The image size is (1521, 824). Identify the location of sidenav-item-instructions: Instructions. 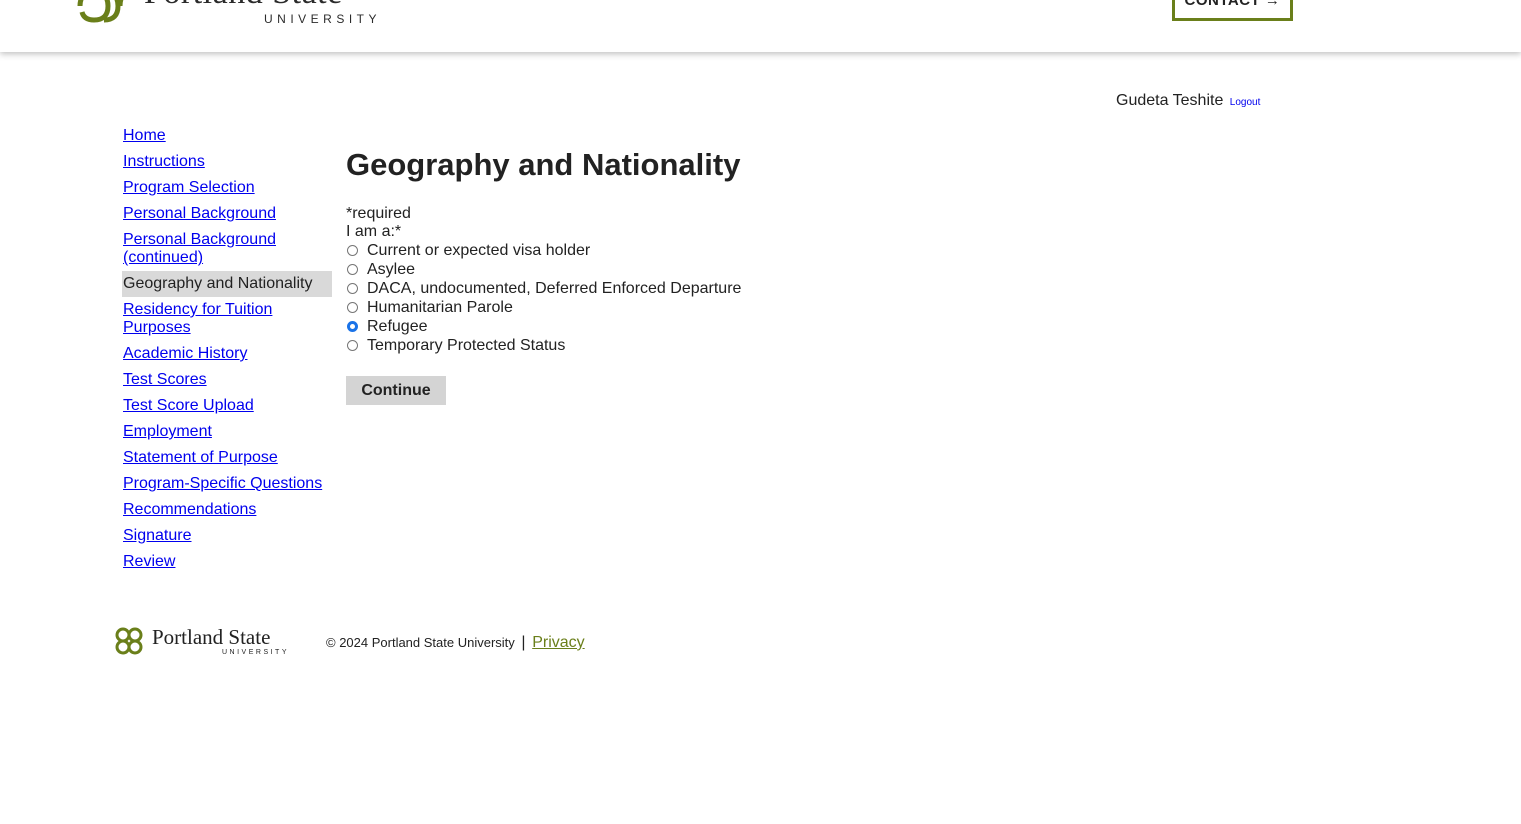
(227, 162).